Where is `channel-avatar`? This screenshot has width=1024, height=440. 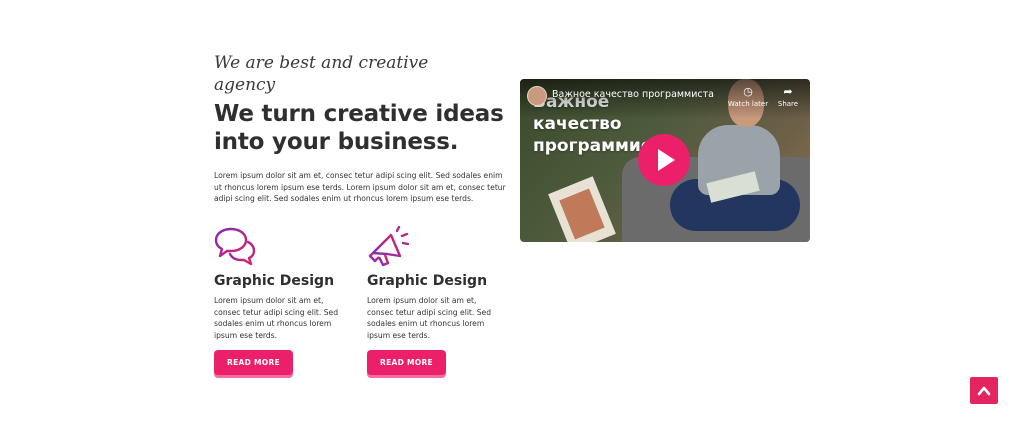 channel-avatar is located at coordinates (537, 96).